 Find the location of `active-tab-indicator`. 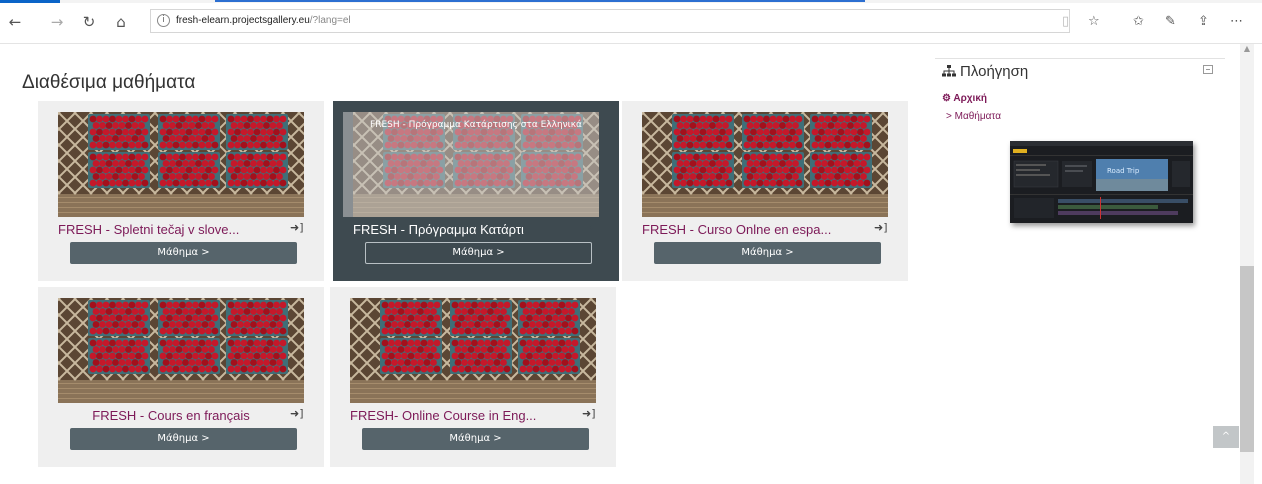

active-tab-indicator is located at coordinates (30, 1).